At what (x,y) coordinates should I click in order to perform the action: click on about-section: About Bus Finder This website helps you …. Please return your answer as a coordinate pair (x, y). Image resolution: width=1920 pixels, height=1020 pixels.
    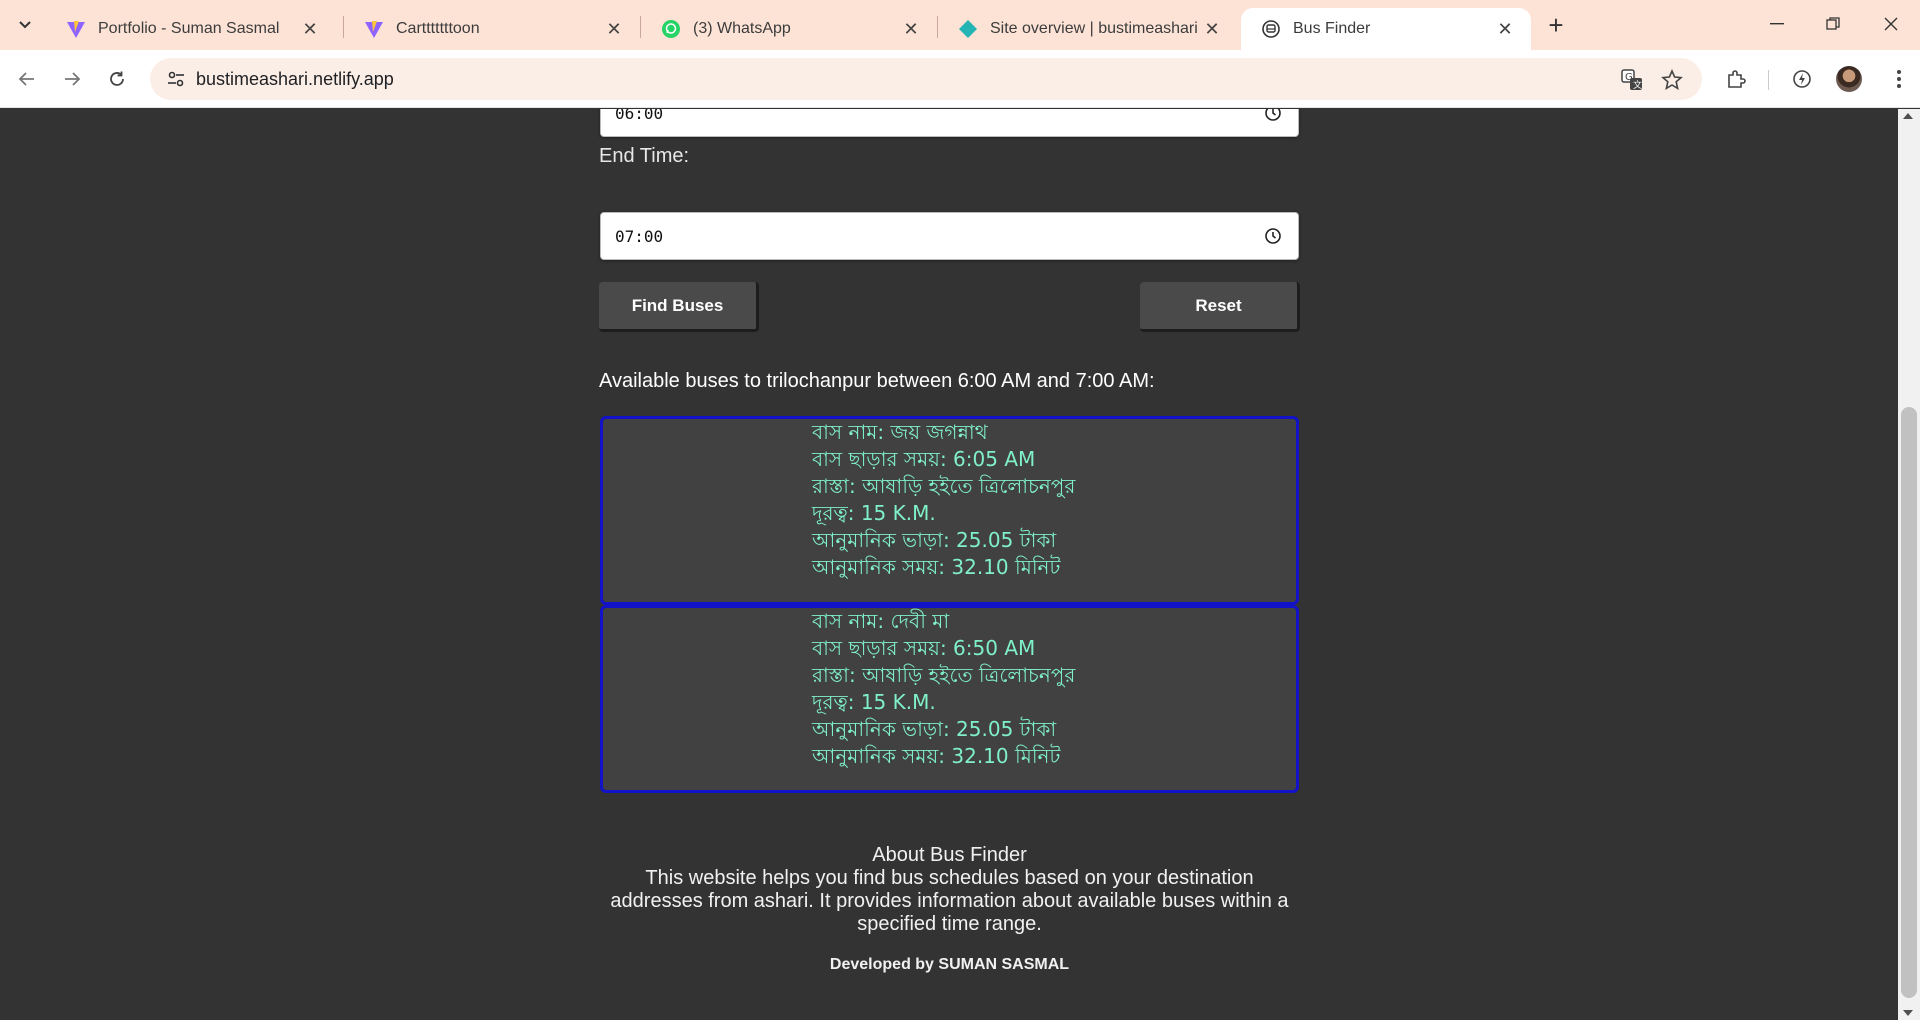
    Looking at the image, I should click on (949, 889).